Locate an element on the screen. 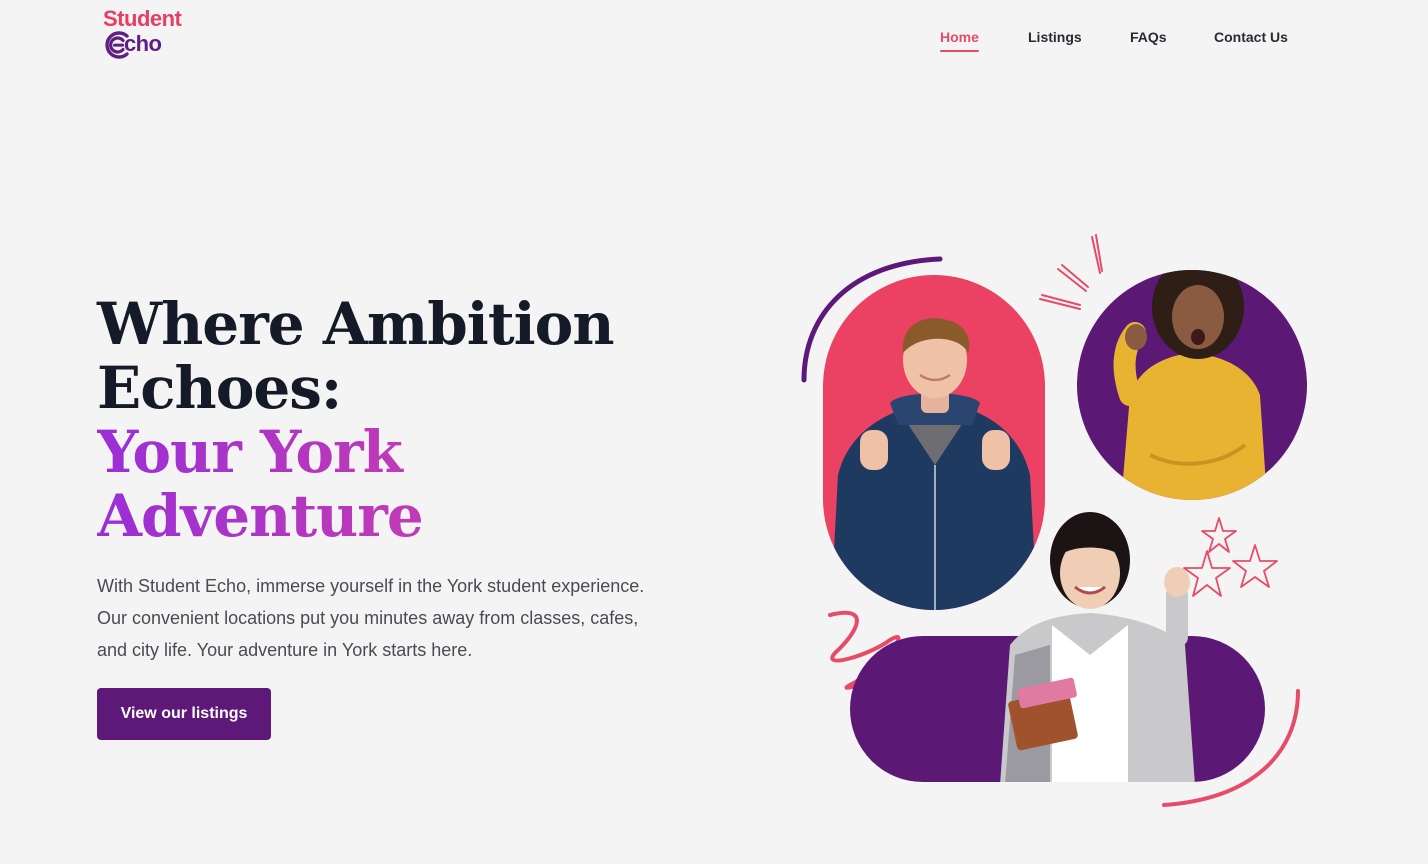 This screenshot has height=864, width=1428. logo-wordmark-bottom: cho is located at coordinates (153, 45).